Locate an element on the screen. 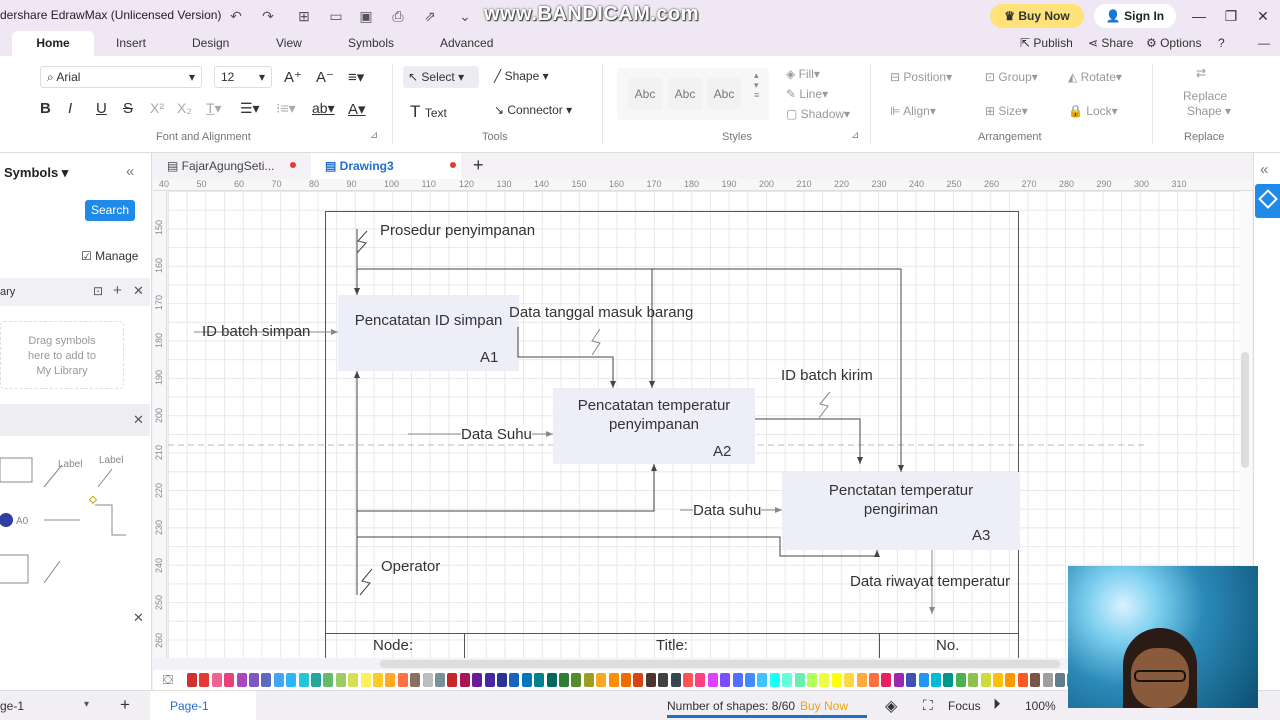 The width and height of the screenshot is (1280, 720). play-icon: ⏵ is located at coordinates (997, 704).